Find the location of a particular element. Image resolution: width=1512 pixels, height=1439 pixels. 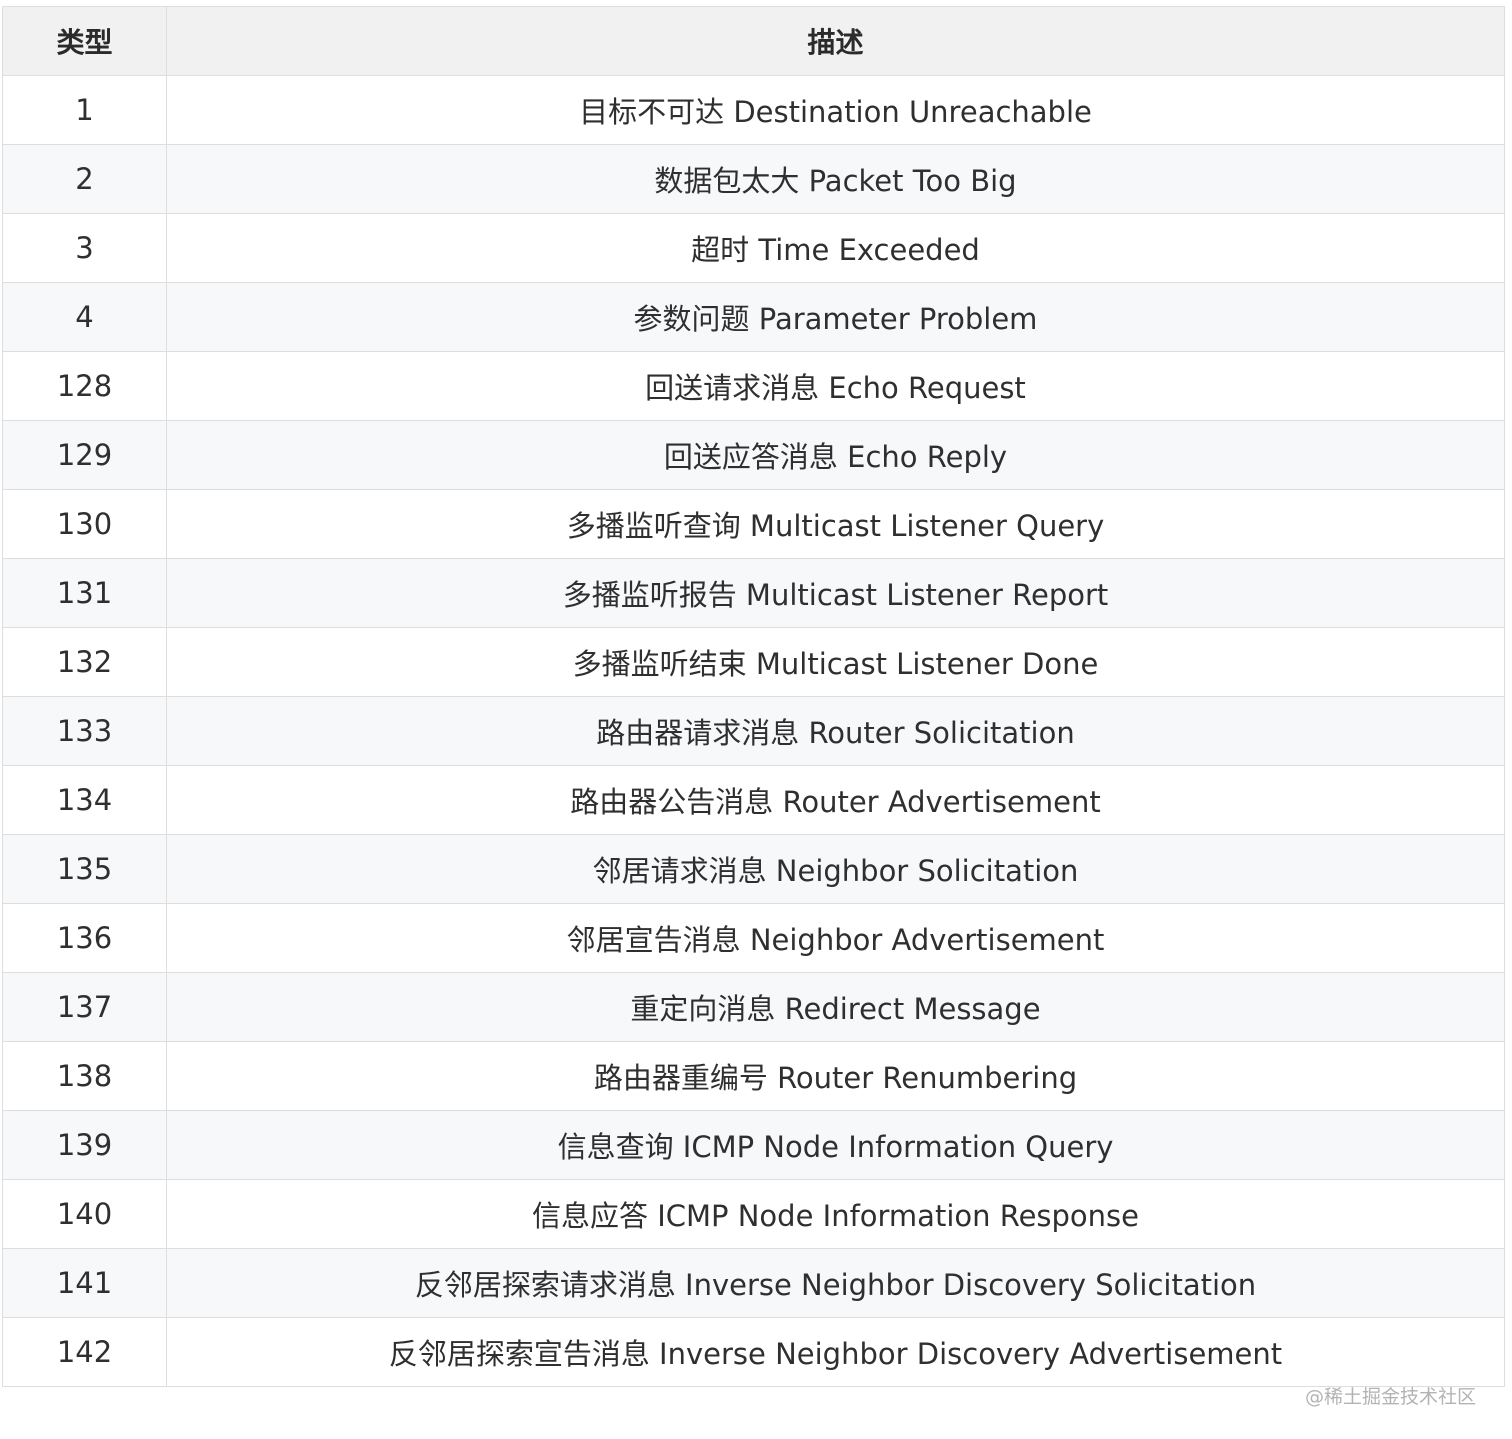

cell-type: 141 is located at coordinates (84, 1283).